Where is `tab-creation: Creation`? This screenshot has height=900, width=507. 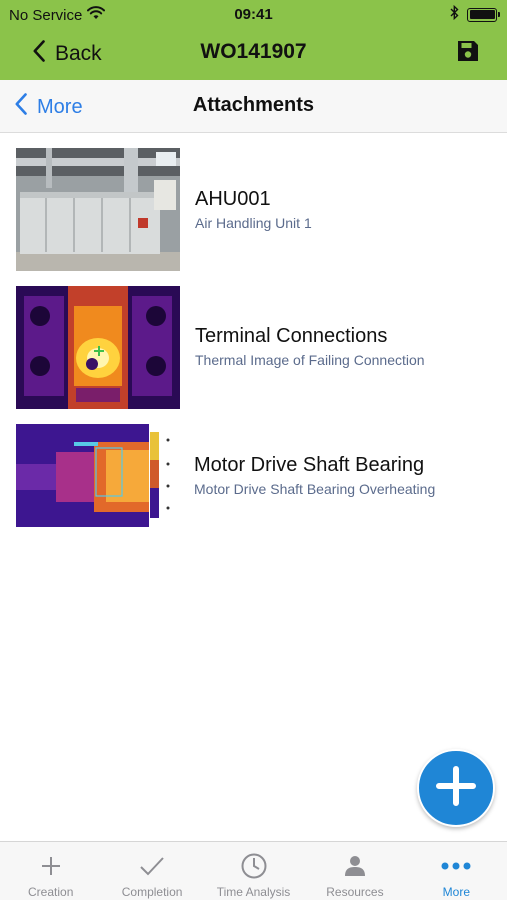 tab-creation: Creation is located at coordinates (50, 871).